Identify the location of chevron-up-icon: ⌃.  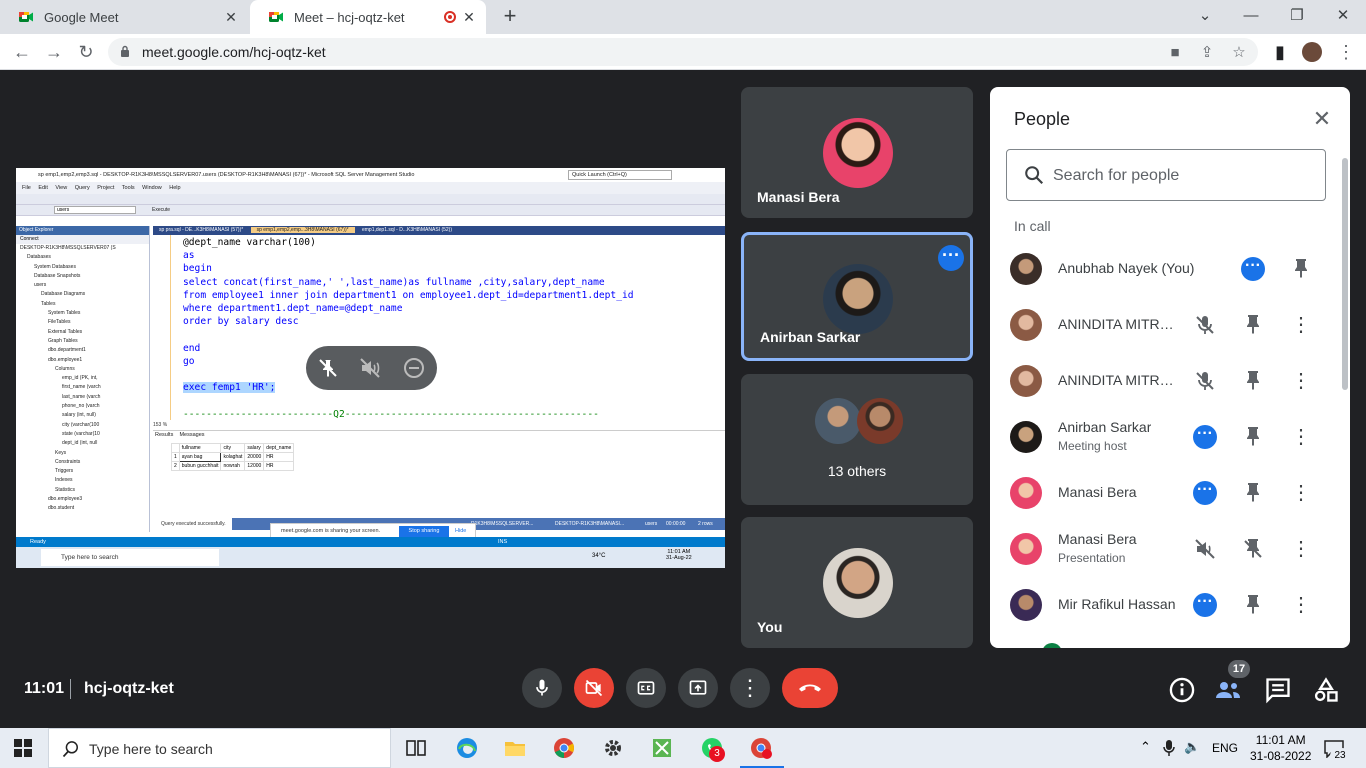
(1145, 747).